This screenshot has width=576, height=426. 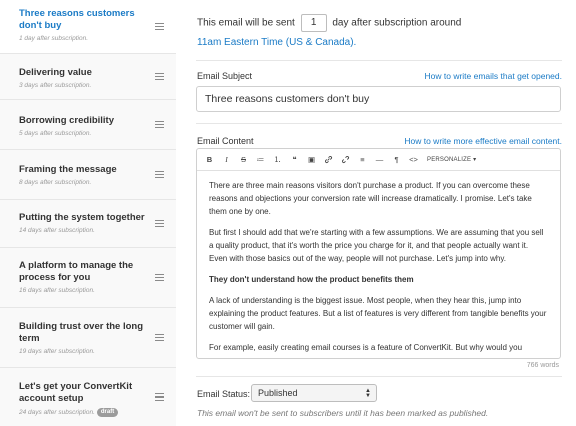 What do you see at coordinates (57, 290) in the screenshot?
I see `sequence-item-delay: 16 days after subscription.` at bounding box center [57, 290].